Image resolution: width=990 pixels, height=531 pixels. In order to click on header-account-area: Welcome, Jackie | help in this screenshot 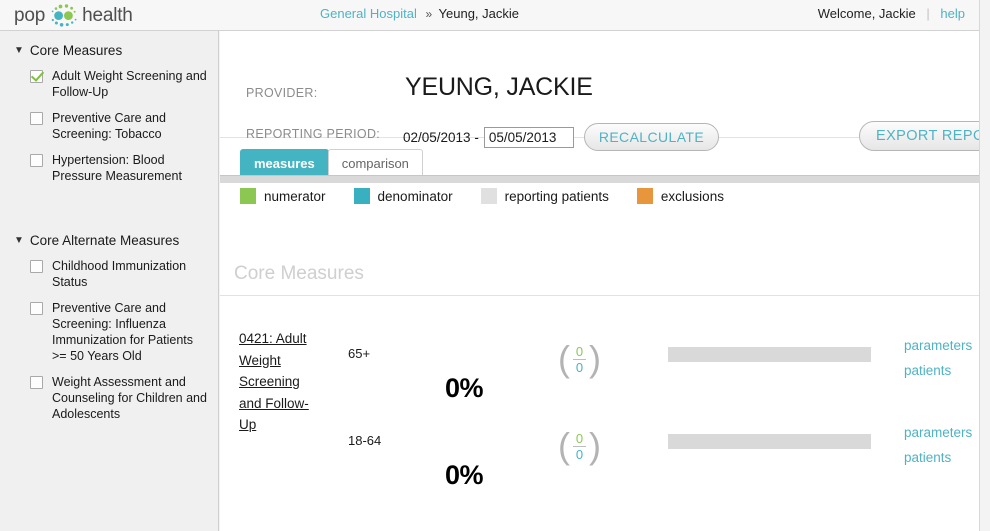, I will do `click(891, 13)`.